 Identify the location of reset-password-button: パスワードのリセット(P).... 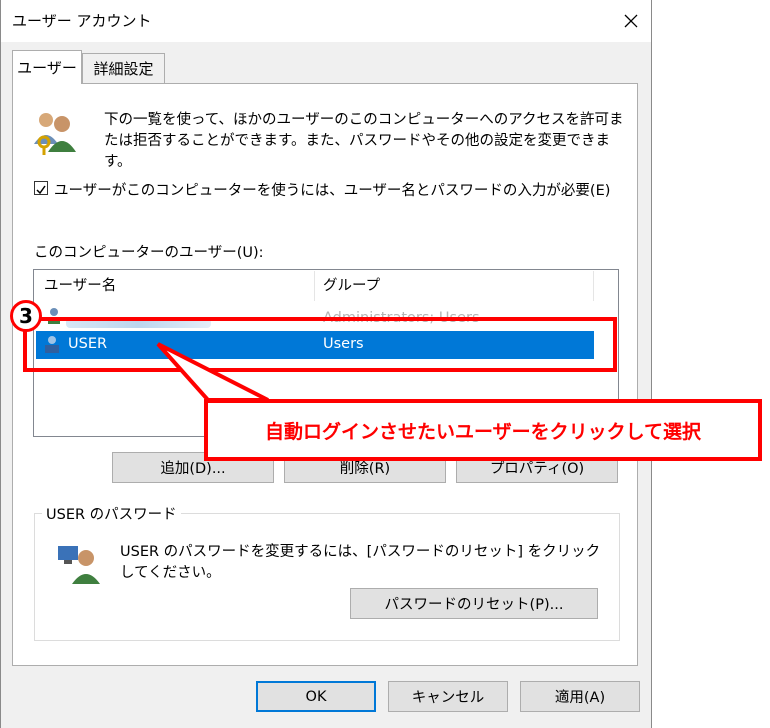
(474, 603).